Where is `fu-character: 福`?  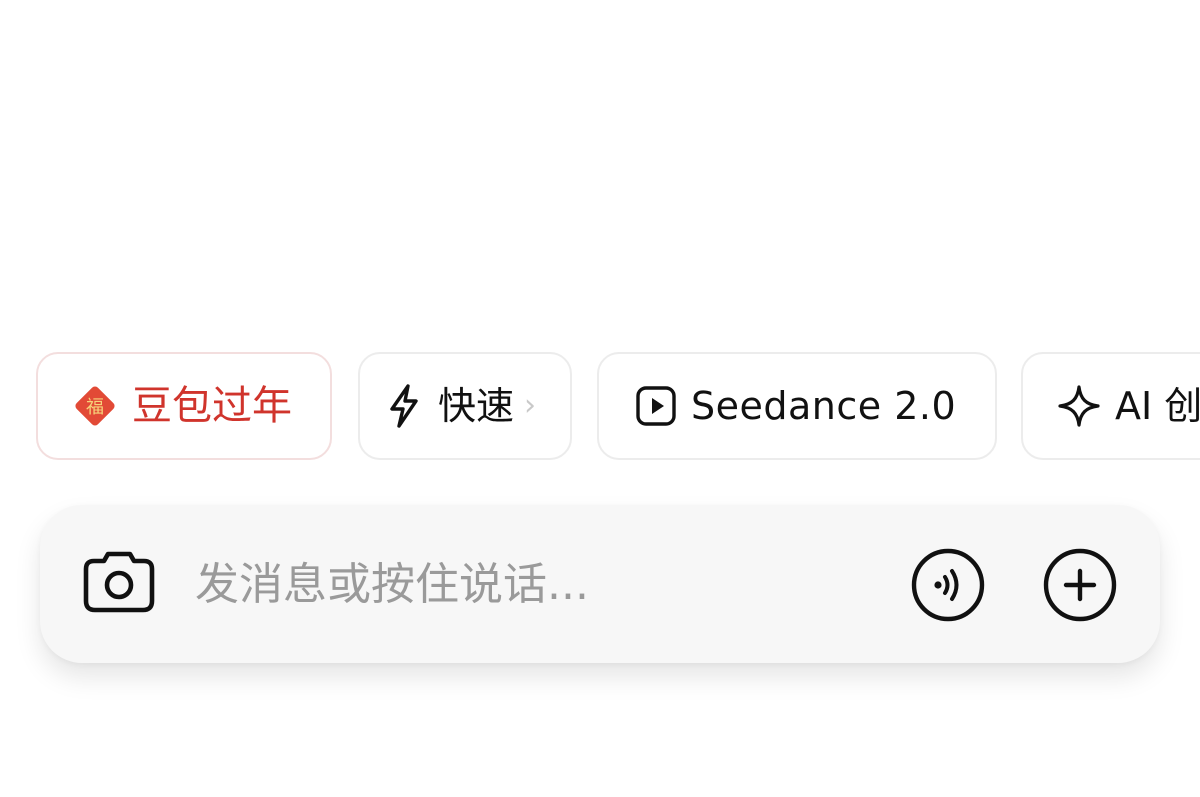
fu-character: 福 is located at coordinates (95, 407).